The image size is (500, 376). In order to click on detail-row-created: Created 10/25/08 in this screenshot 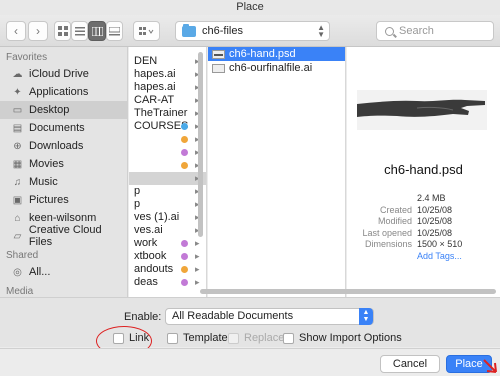, I will do `click(423, 211)`.